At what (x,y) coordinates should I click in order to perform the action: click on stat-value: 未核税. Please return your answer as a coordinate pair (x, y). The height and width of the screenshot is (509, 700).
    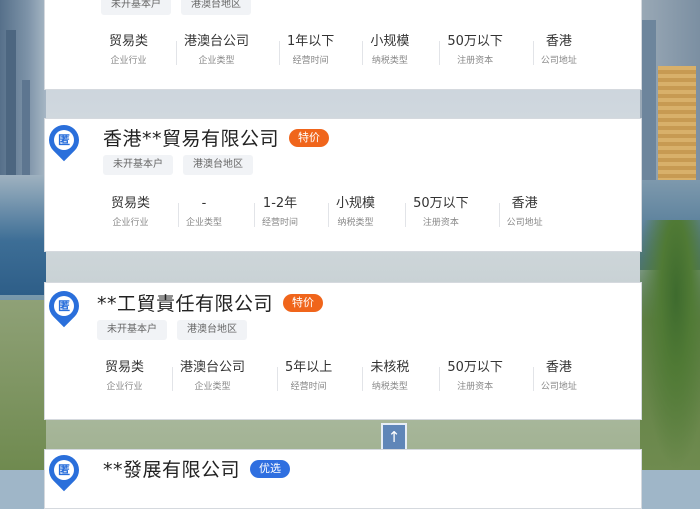
    Looking at the image, I should click on (390, 367).